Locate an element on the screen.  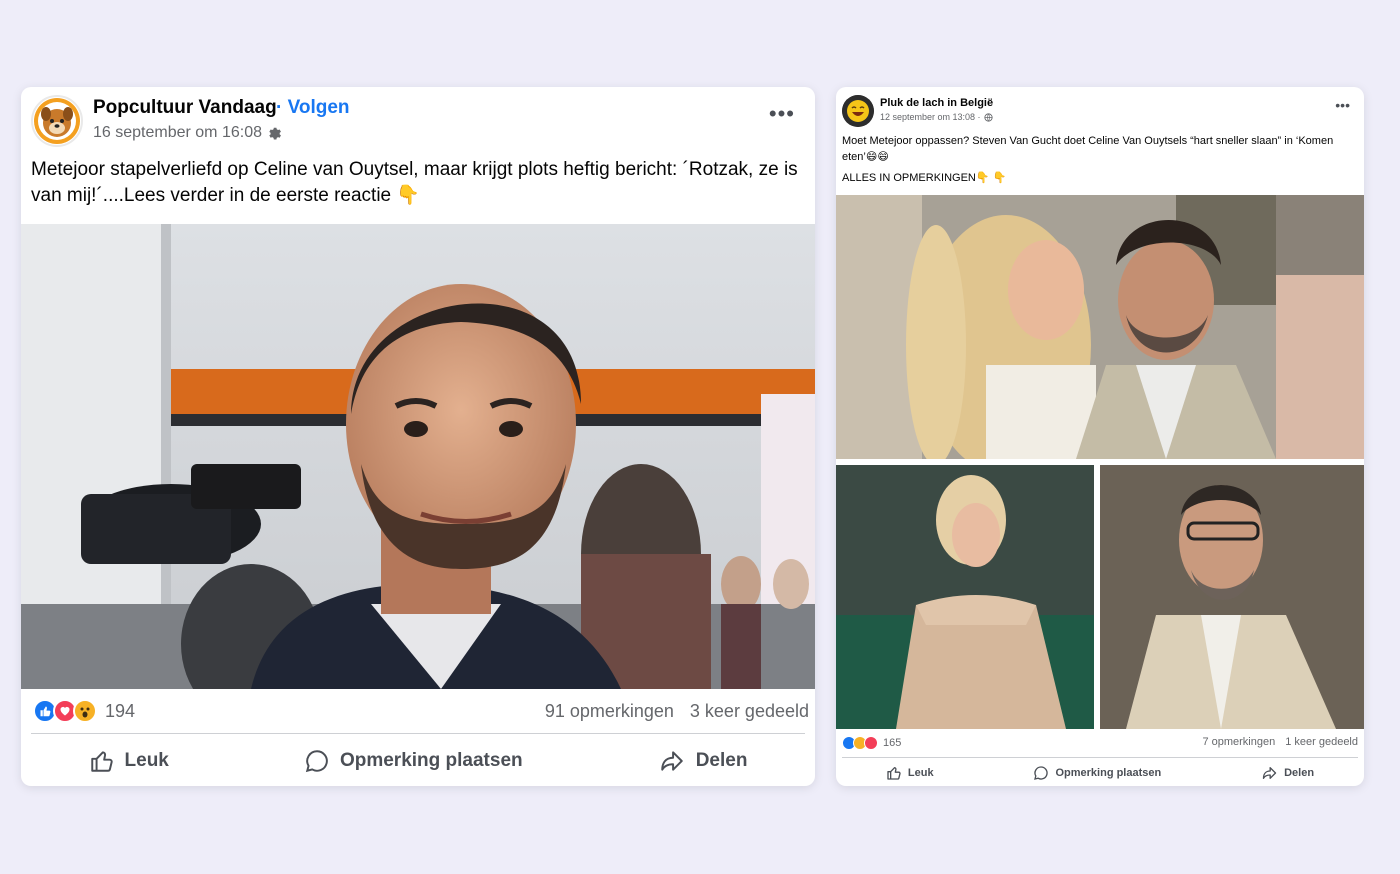
reactions-summary: 165 is located at coordinates (871, 743).